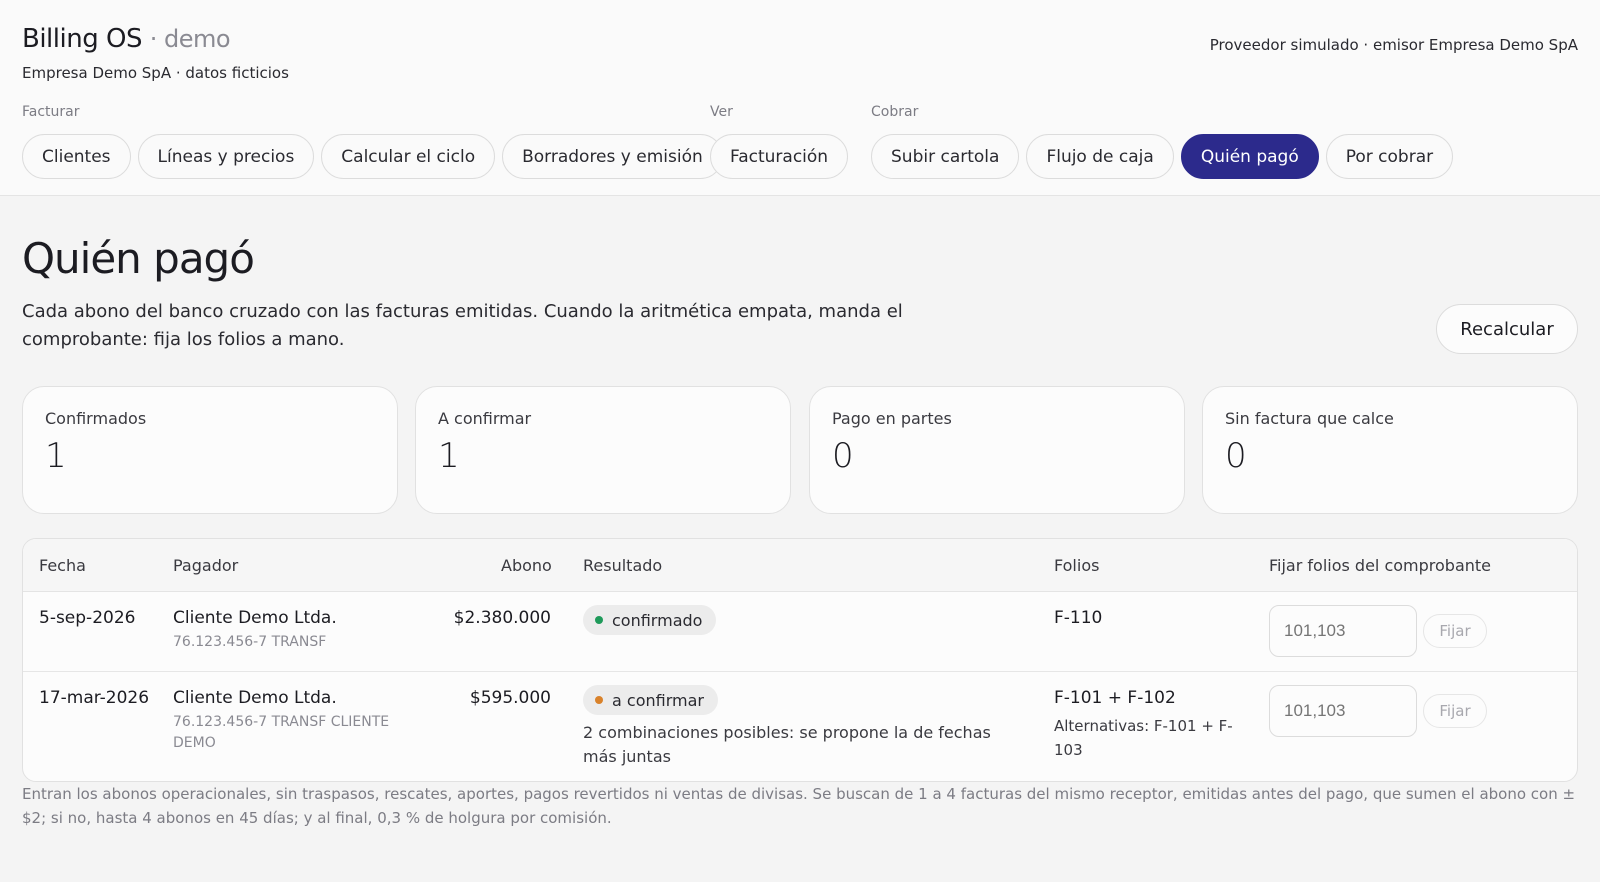 The width and height of the screenshot is (1600, 882). Describe the element at coordinates (1100, 156) in the screenshot. I see `nav-flujo-de-caja: Flujo de caja` at that location.